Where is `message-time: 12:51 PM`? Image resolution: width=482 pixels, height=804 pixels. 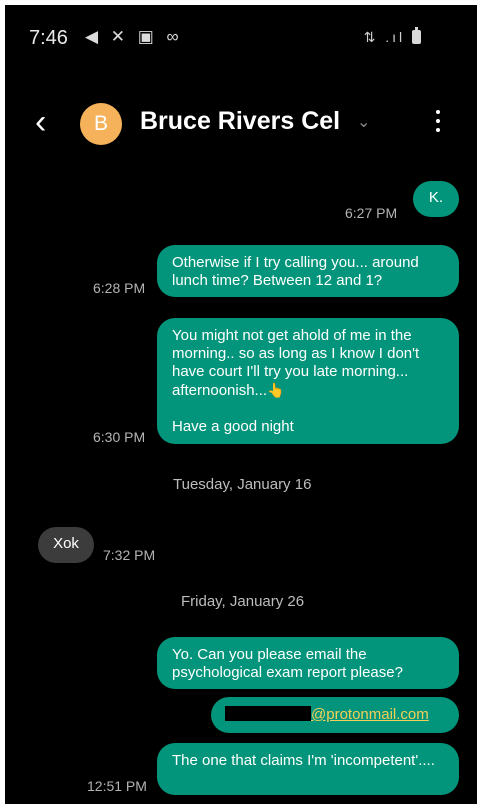
message-time: 12:51 PM is located at coordinates (117, 786).